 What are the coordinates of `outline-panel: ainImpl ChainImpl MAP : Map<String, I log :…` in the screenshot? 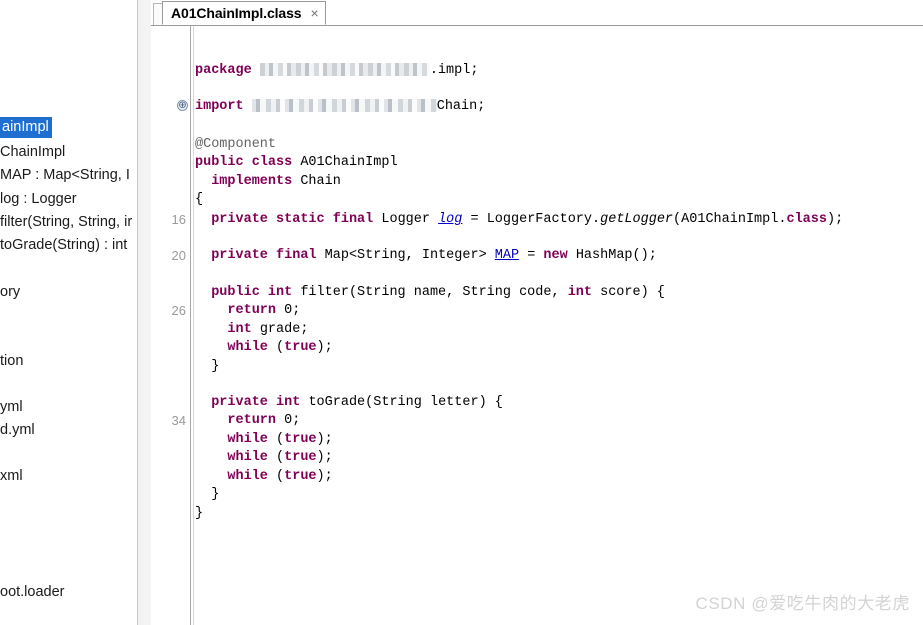 It's located at (68, 312).